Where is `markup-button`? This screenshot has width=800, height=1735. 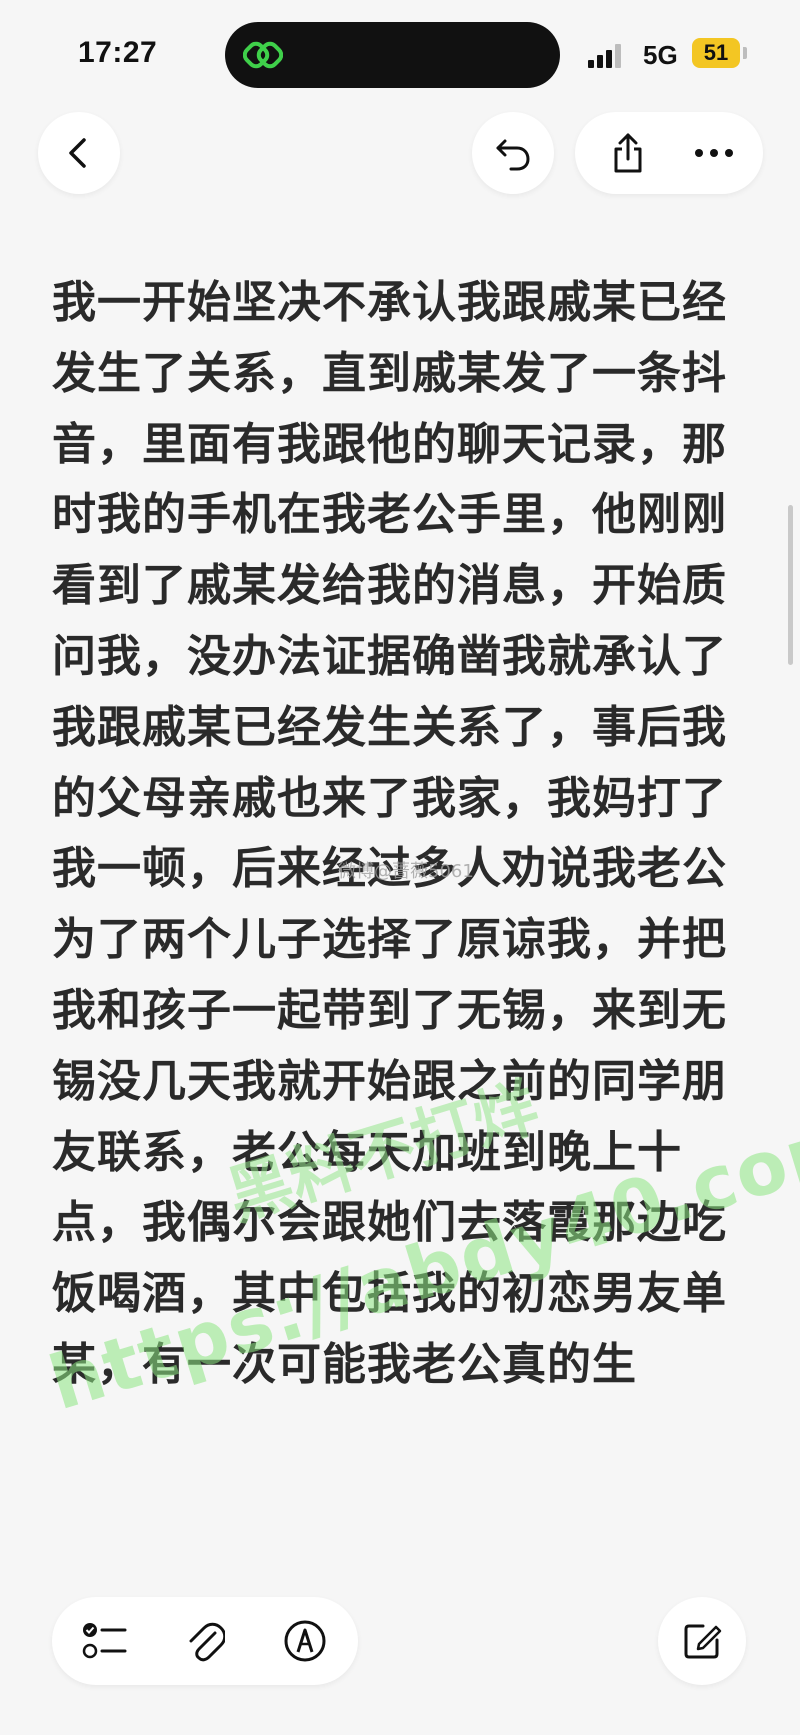 markup-button is located at coordinates (305, 1641).